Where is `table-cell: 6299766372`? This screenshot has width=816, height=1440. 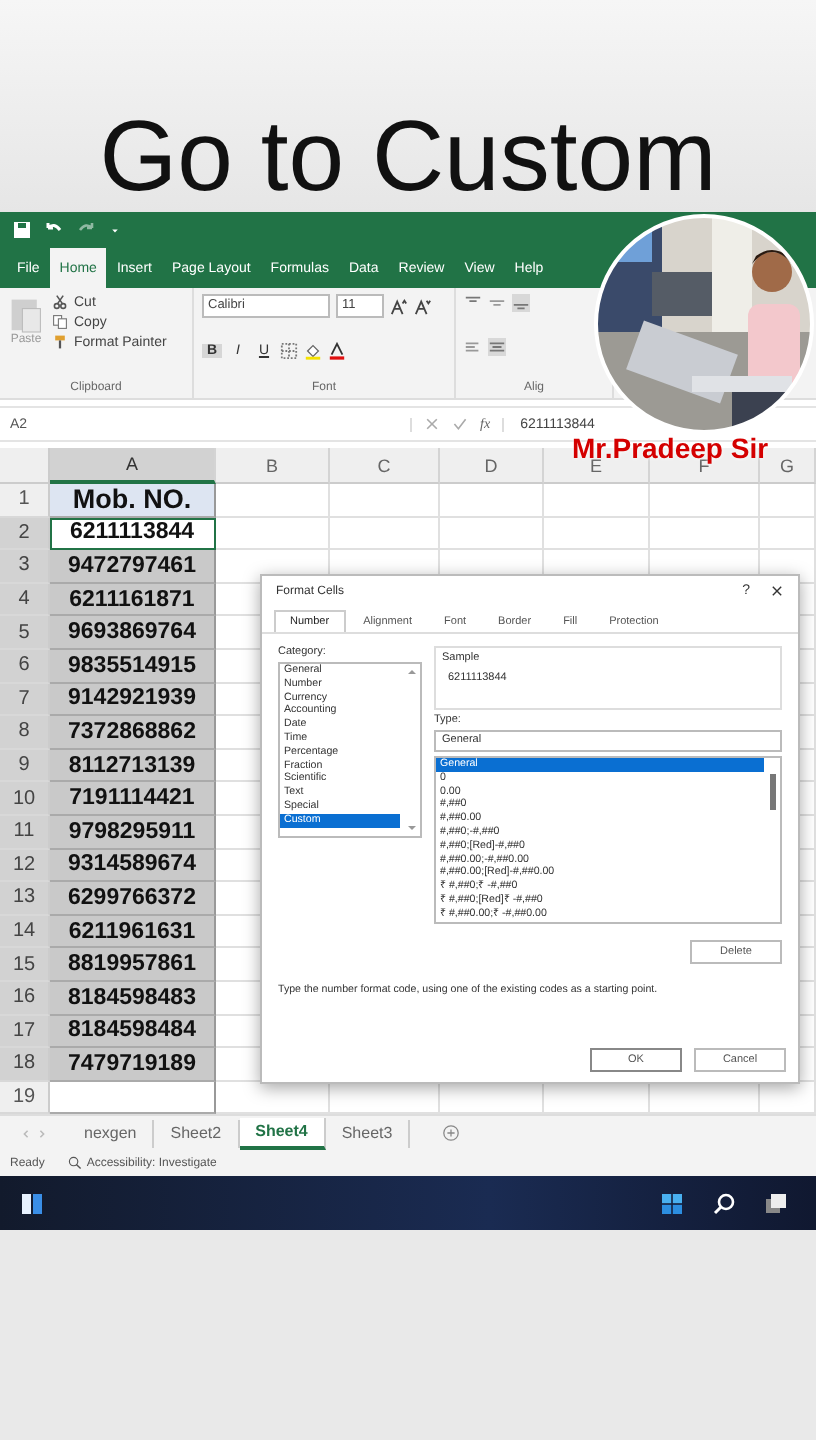 table-cell: 6299766372 is located at coordinates (133, 899).